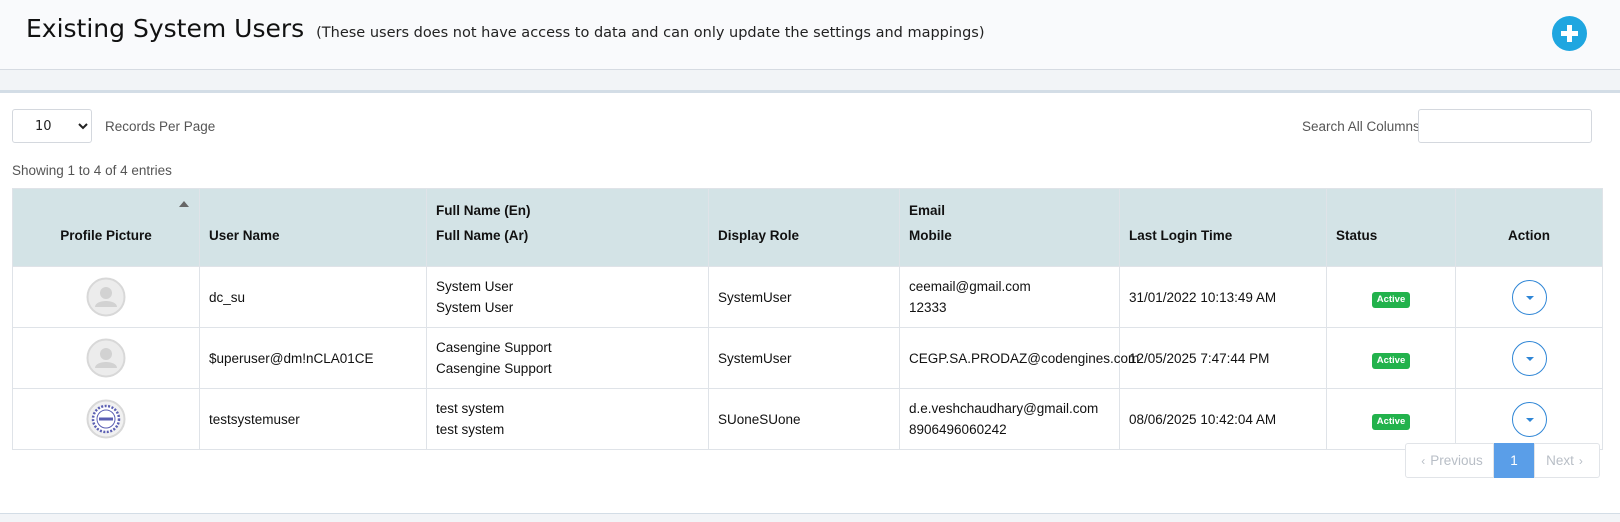 The image size is (1620, 522). What do you see at coordinates (1423, 460) in the screenshot?
I see `chevron-left-icon: ‹` at bounding box center [1423, 460].